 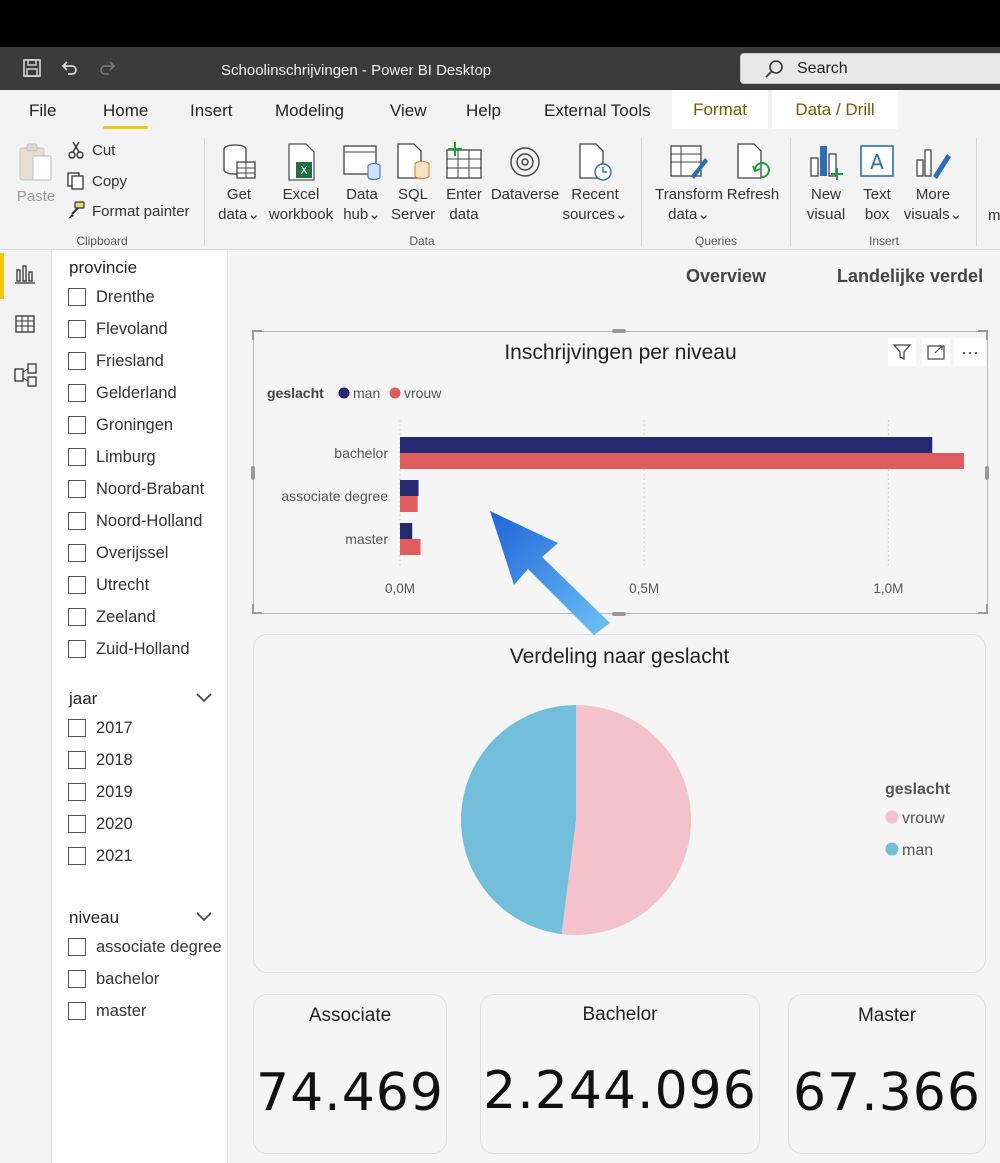 I want to click on cut-label: Cut, so click(x=104, y=150).